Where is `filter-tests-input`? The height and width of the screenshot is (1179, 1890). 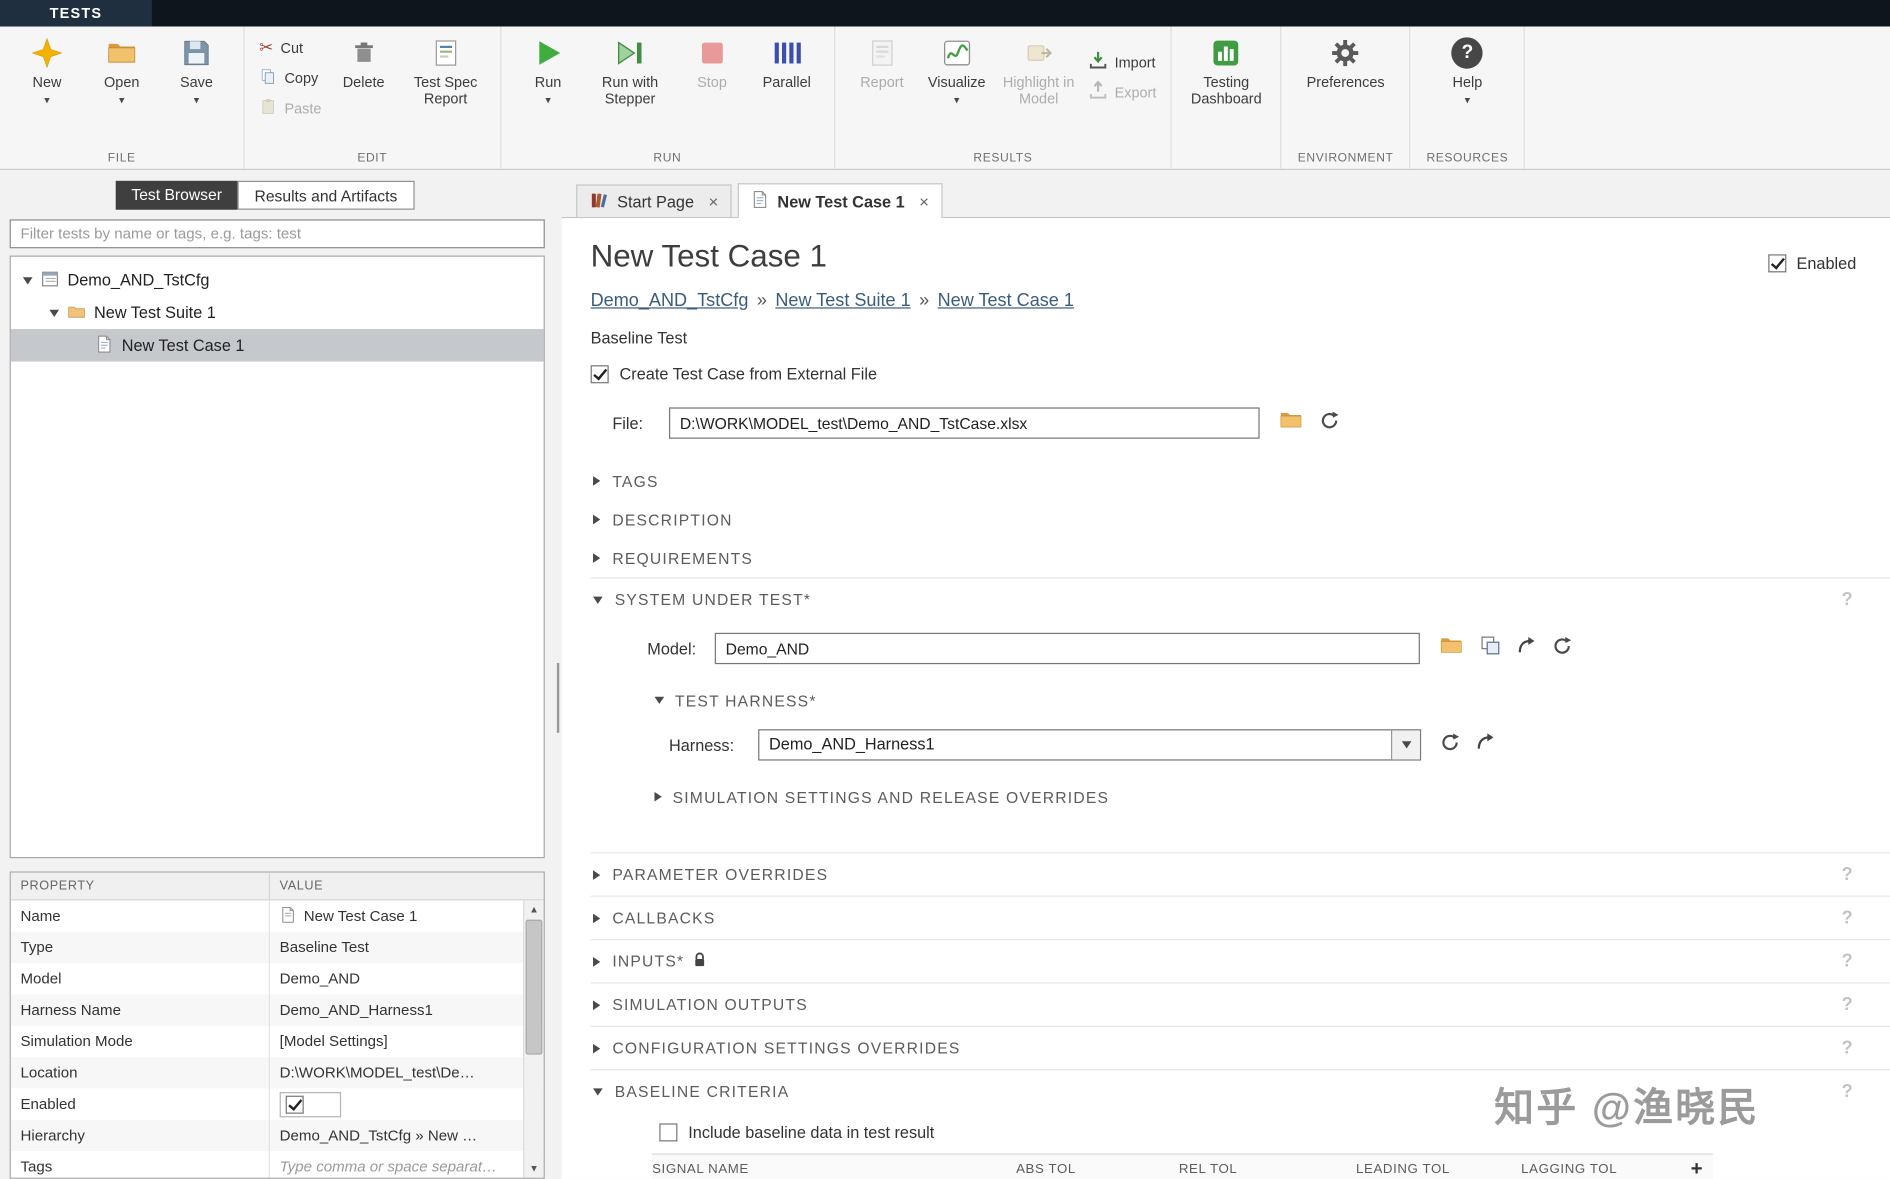
filter-tests-input is located at coordinates (277, 234).